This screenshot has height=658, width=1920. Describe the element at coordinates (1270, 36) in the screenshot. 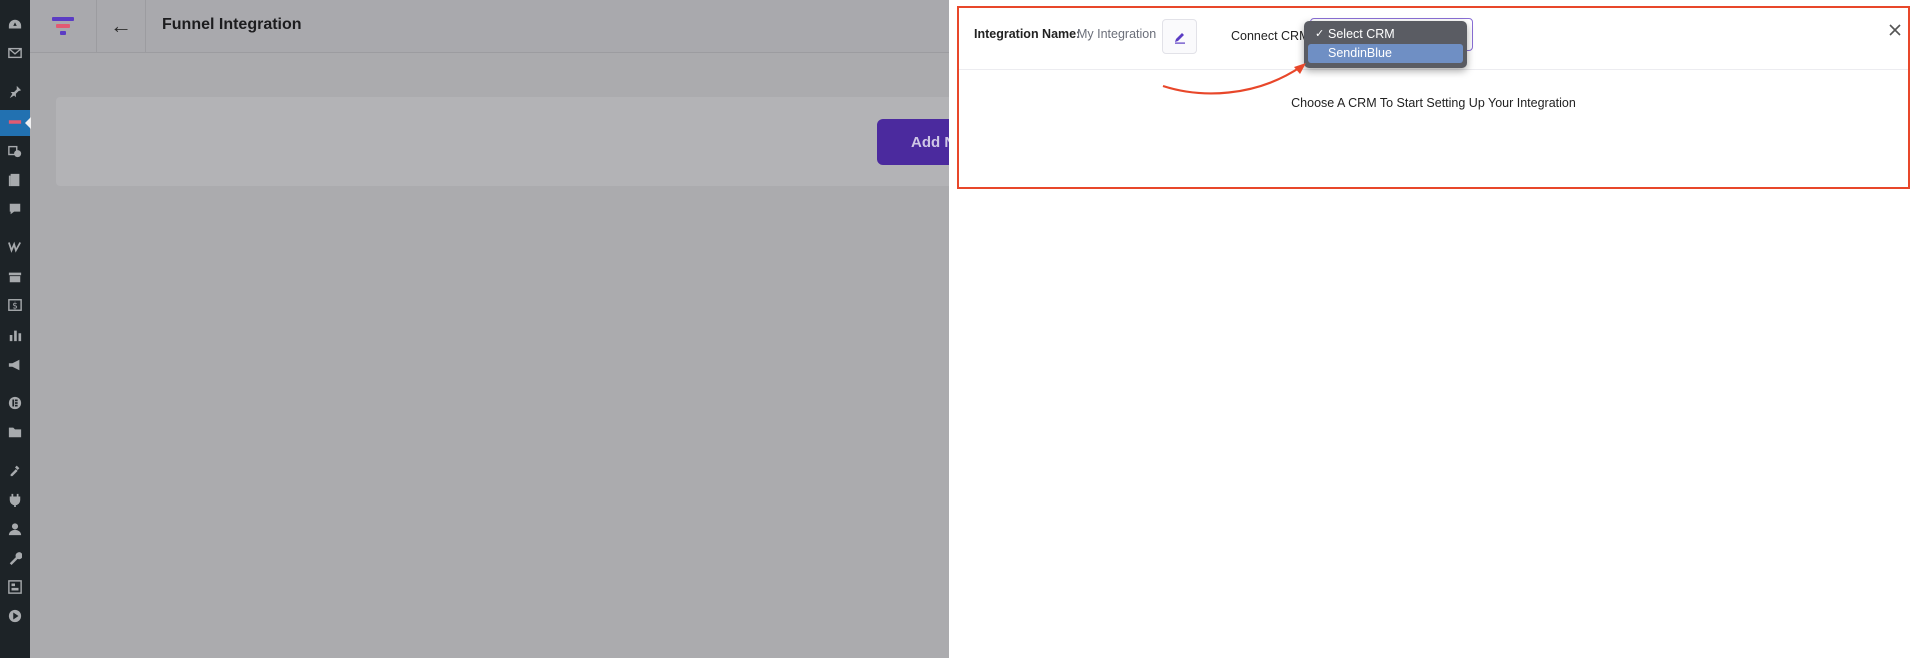

I see `connect-crm-label: Connect CRM` at that location.